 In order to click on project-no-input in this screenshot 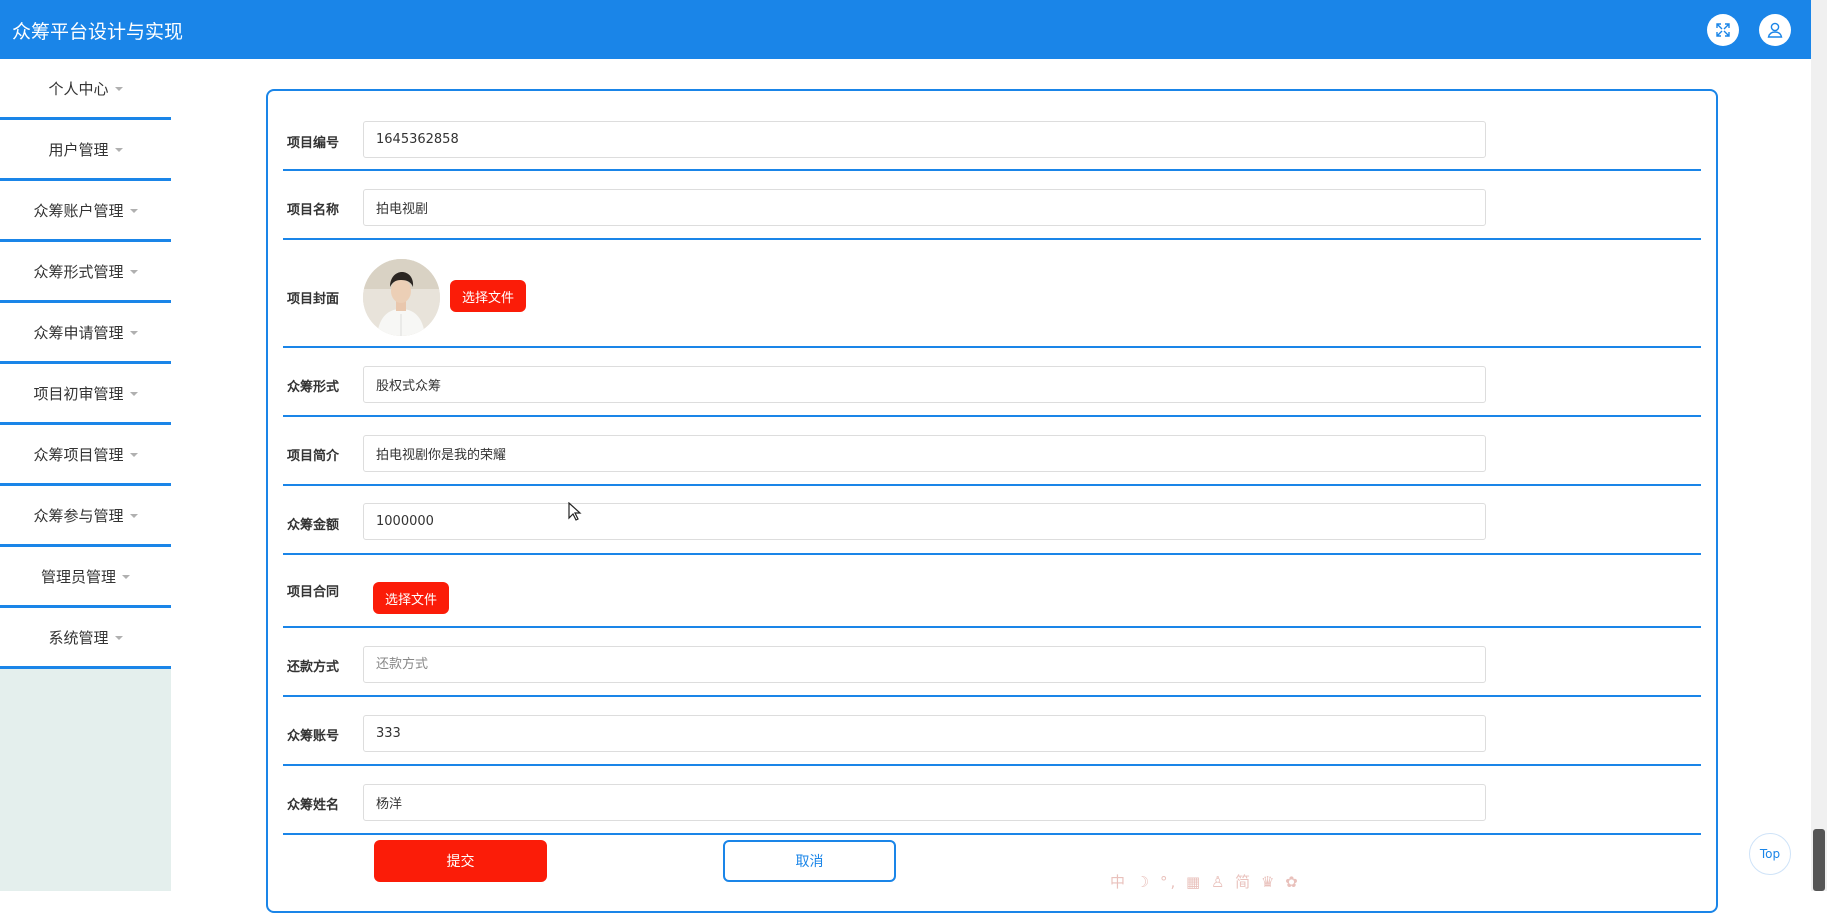, I will do `click(924, 139)`.